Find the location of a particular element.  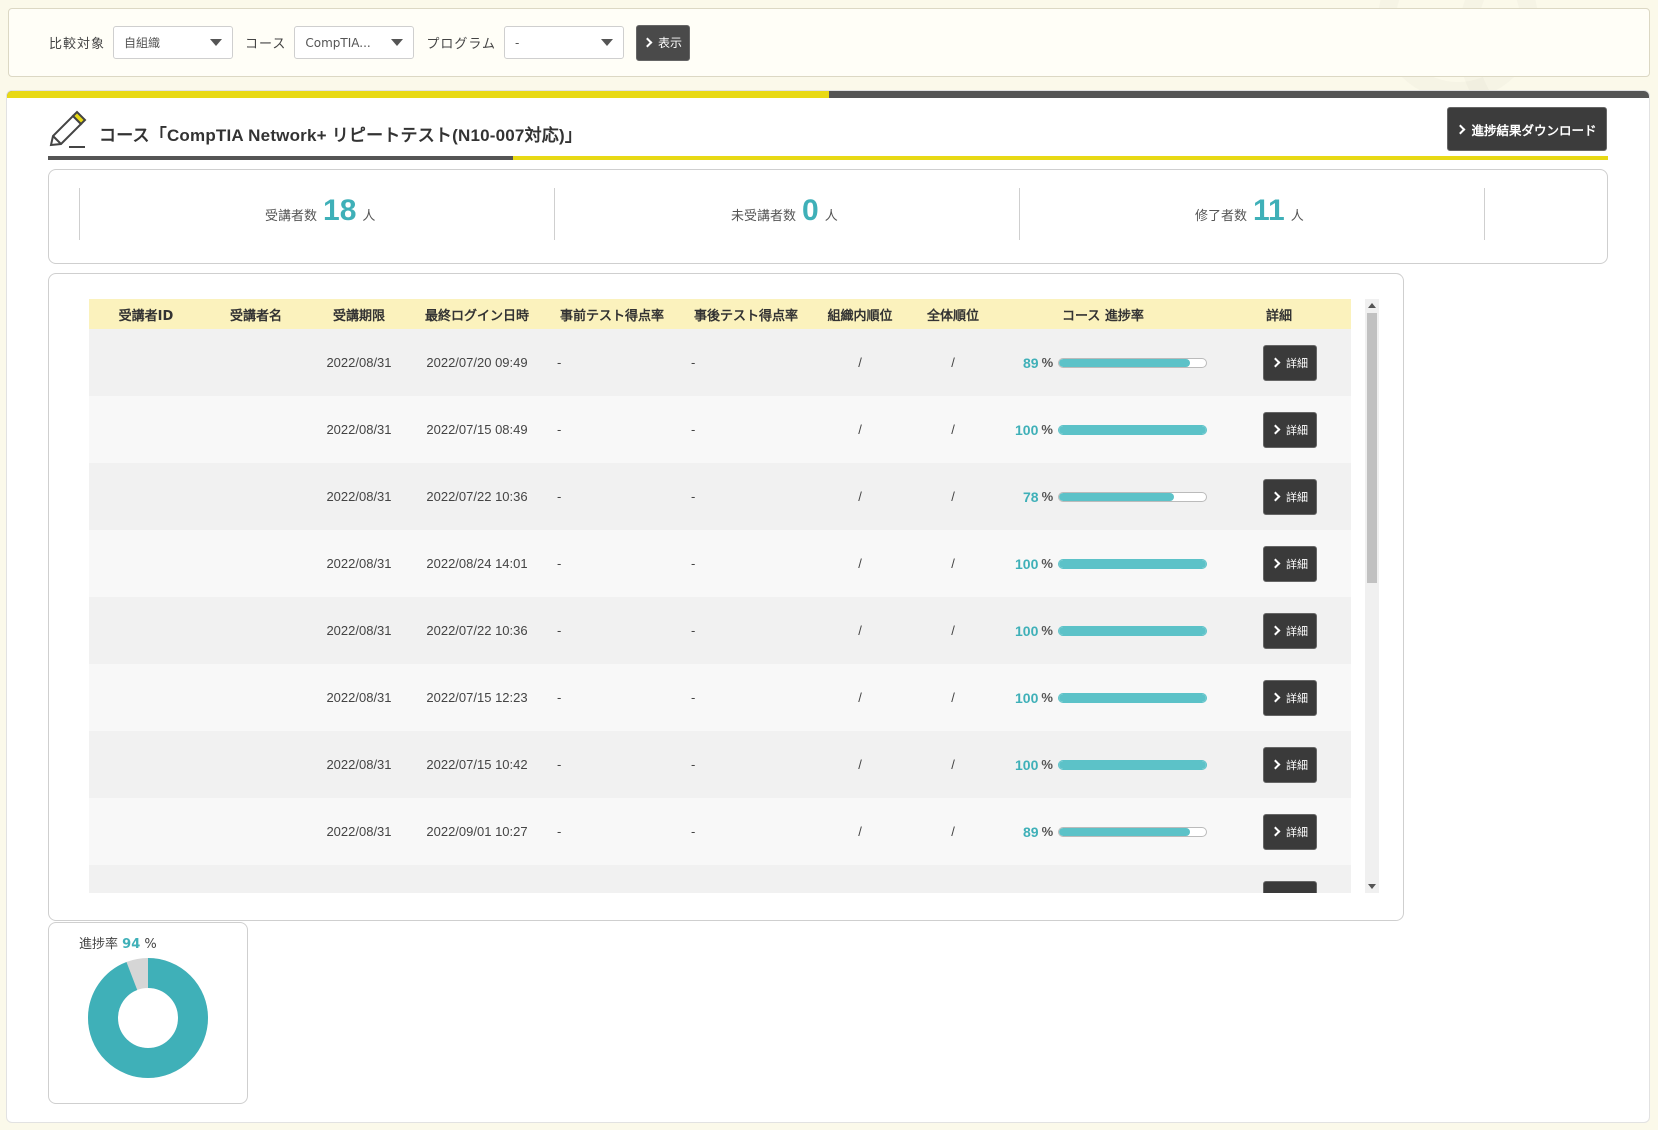

stat-value: 0 is located at coordinates (810, 210).